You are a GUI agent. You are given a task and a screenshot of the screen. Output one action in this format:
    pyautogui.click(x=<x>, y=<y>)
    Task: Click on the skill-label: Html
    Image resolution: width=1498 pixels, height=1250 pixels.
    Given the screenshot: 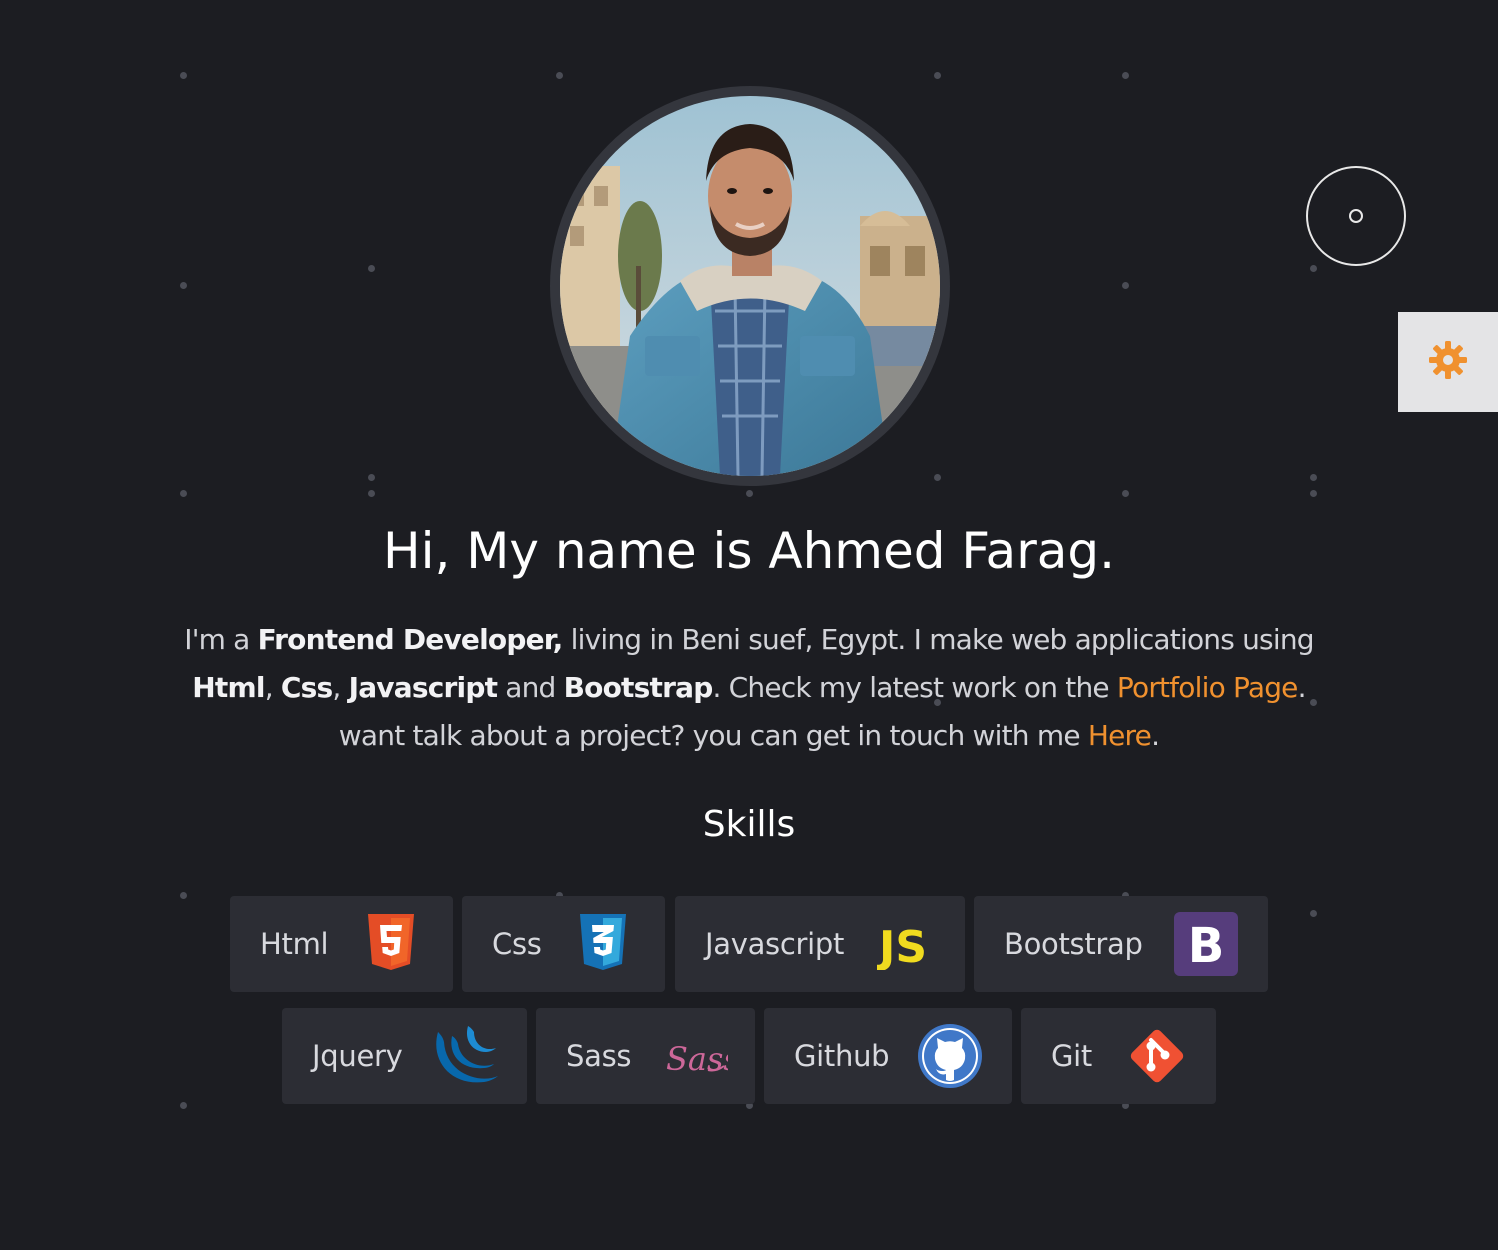 What is the action you would take?
    pyautogui.click(x=294, y=944)
    